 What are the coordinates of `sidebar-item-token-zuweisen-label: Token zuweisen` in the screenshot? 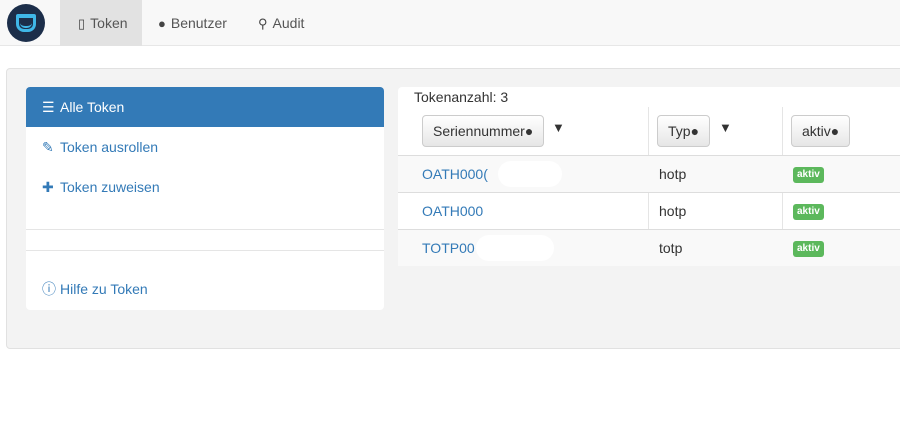 It's located at (110, 187).